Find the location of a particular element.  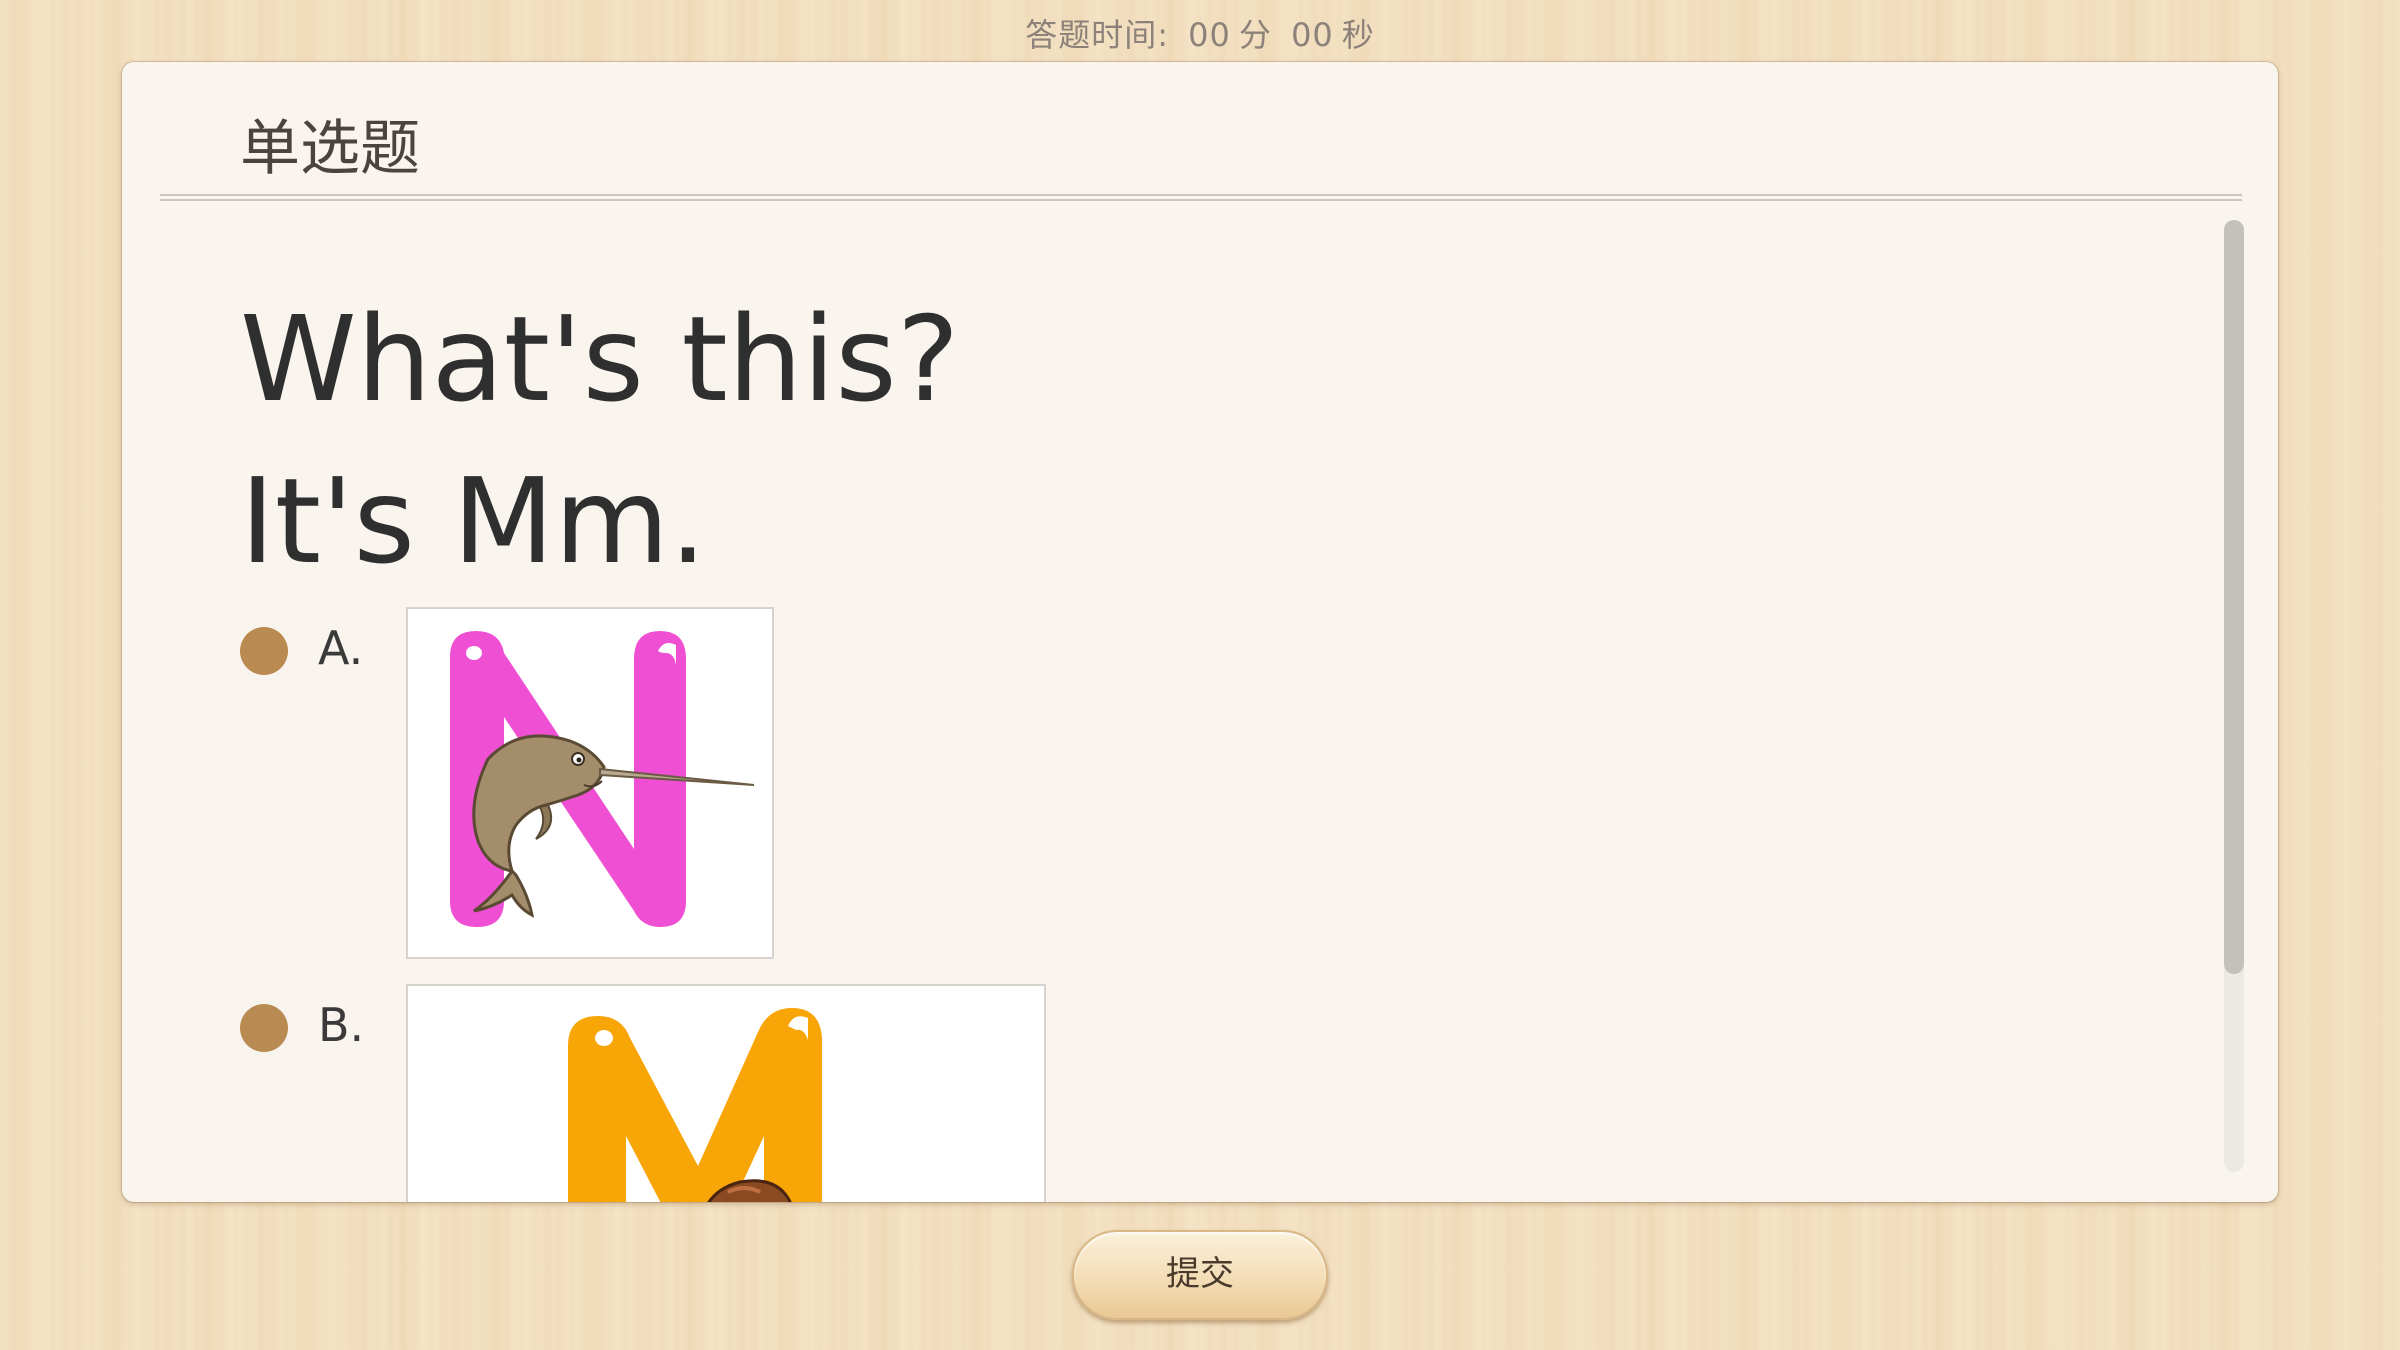

option-b-radio is located at coordinates (264, 1028).